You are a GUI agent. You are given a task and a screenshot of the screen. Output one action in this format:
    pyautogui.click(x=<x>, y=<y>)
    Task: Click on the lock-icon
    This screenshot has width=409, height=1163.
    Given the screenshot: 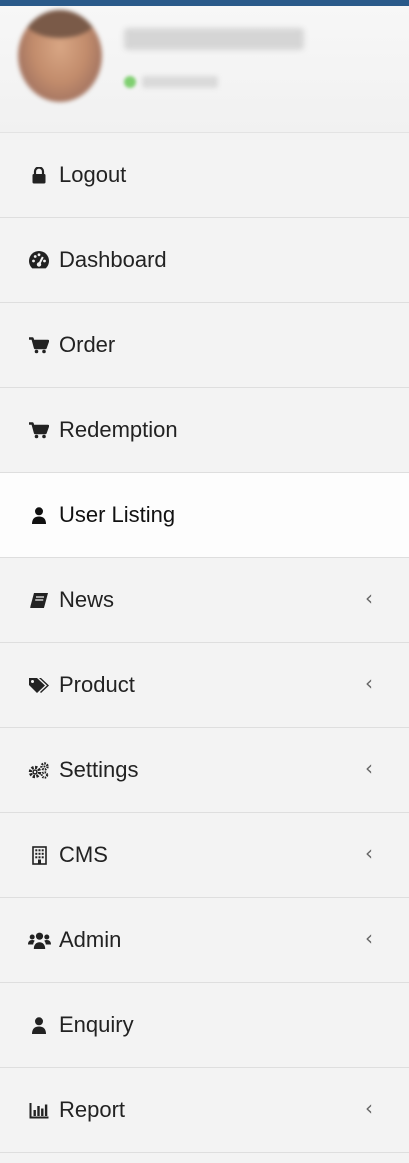 What is the action you would take?
    pyautogui.click(x=39, y=175)
    